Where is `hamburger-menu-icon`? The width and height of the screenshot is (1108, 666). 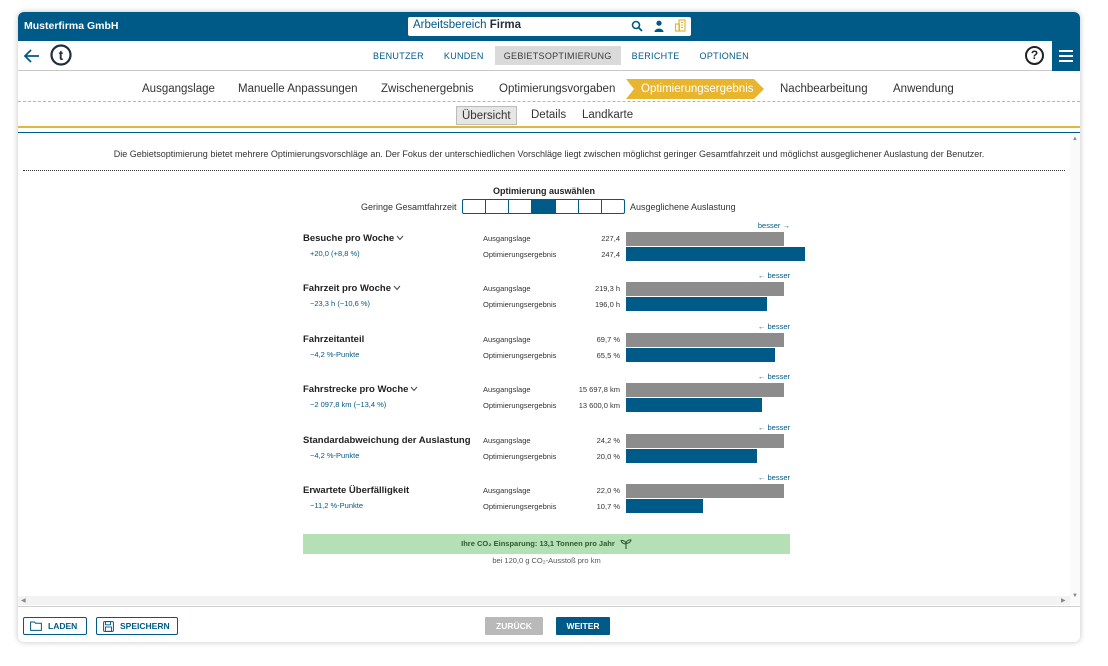
hamburger-menu-icon is located at coordinates (1066, 56).